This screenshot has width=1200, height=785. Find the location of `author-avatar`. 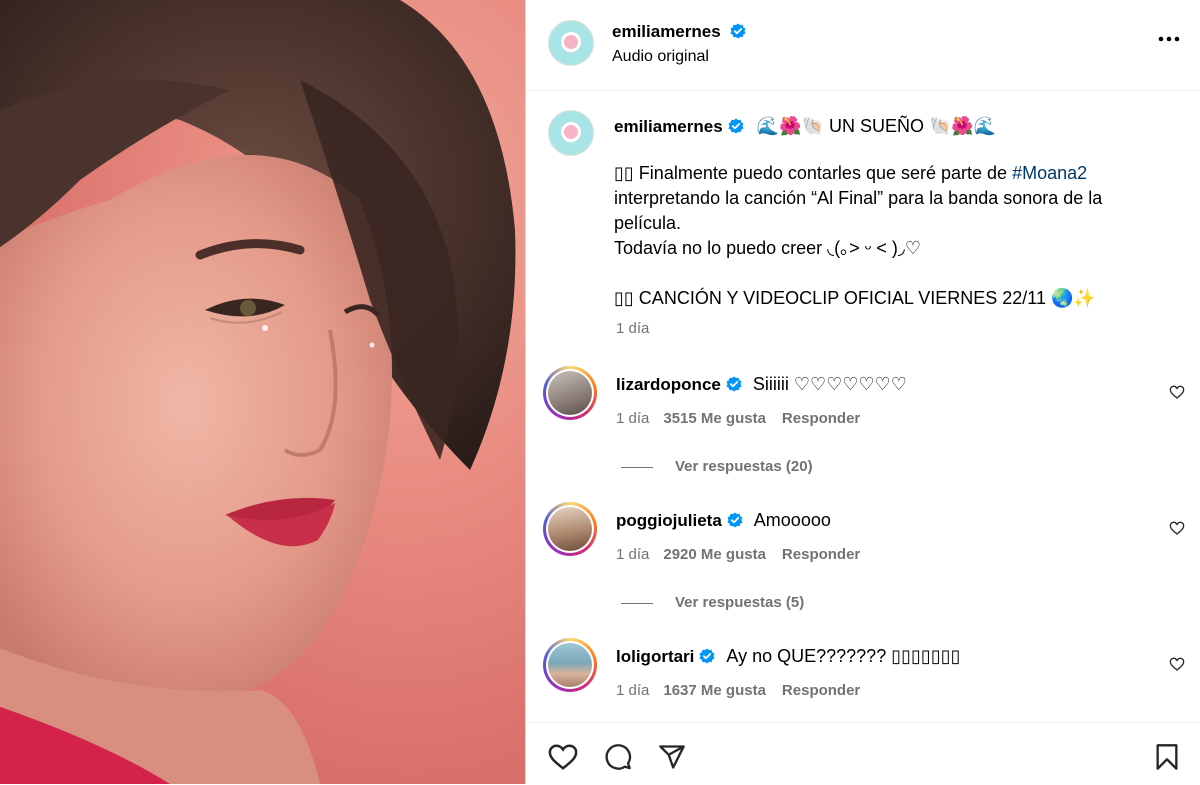

author-avatar is located at coordinates (571, 43).